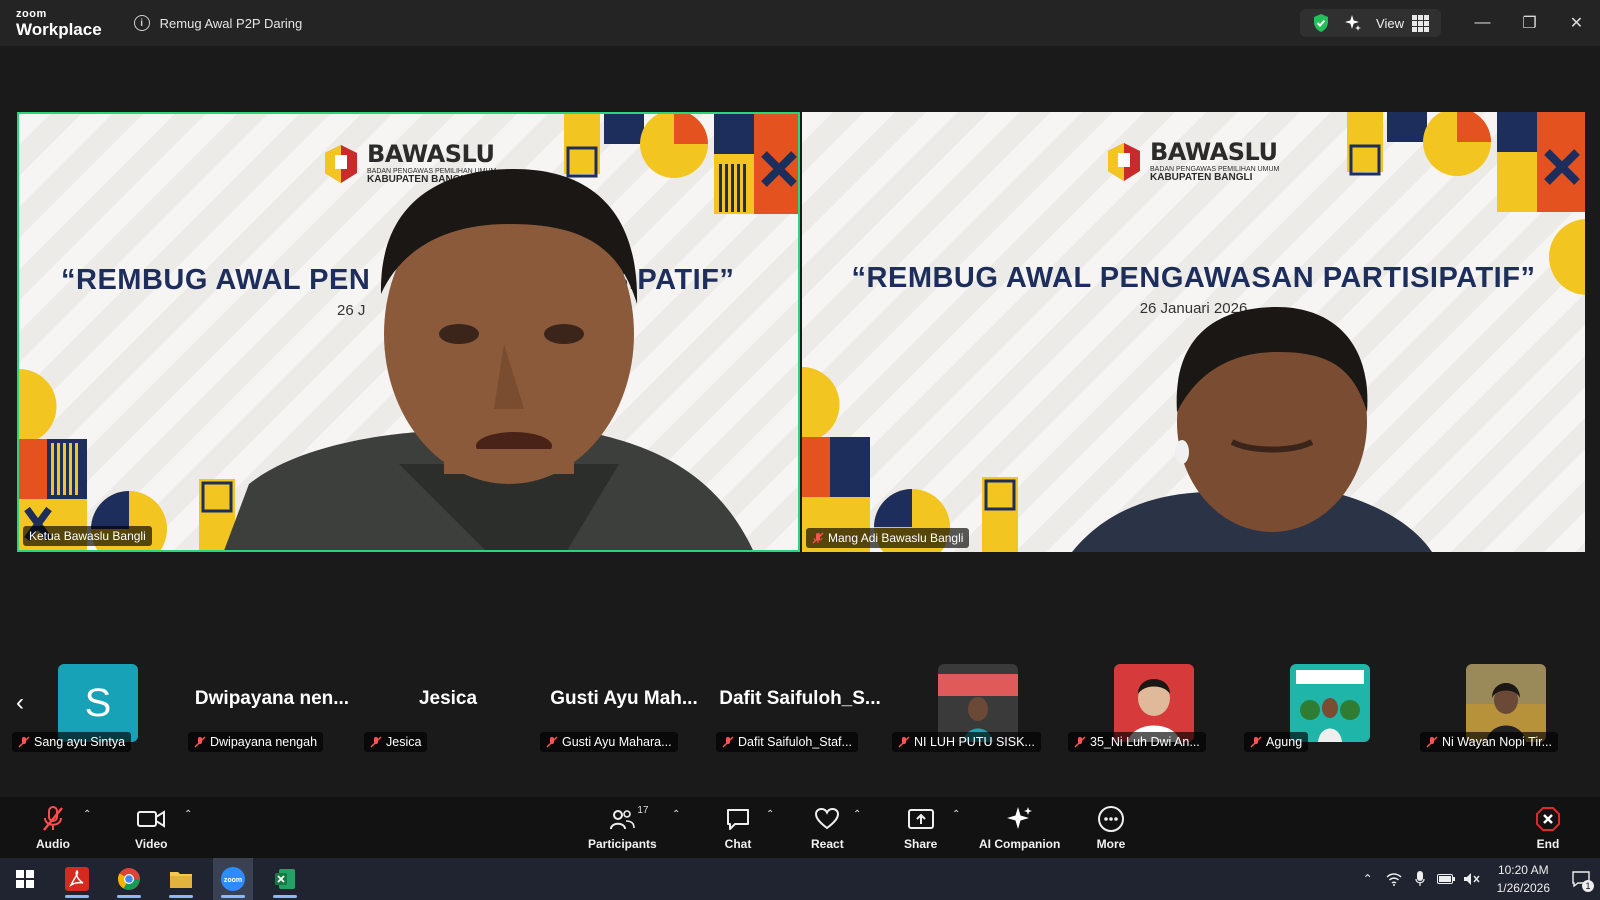 This screenshot has height=900, width=1600. What do you see at coordinates (256, 742) in the screenshot?
I see `participant-label: Dwipayana nengah` at bounding box center [256, 742].